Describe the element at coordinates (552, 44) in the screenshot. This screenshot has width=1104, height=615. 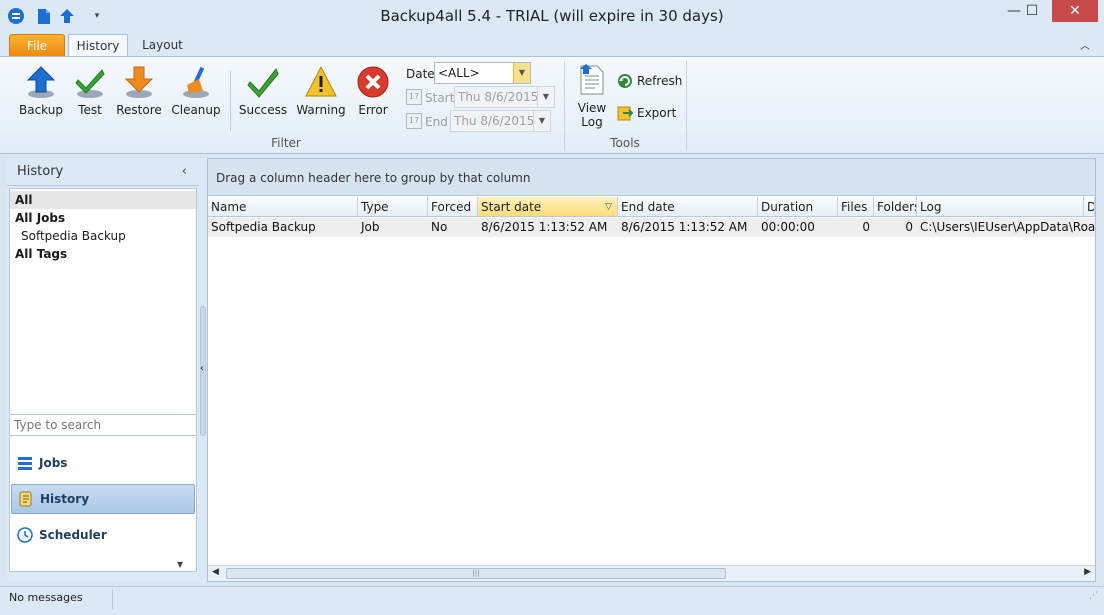
I see `ribbon-tabs: File History Layout ︿` at that location.